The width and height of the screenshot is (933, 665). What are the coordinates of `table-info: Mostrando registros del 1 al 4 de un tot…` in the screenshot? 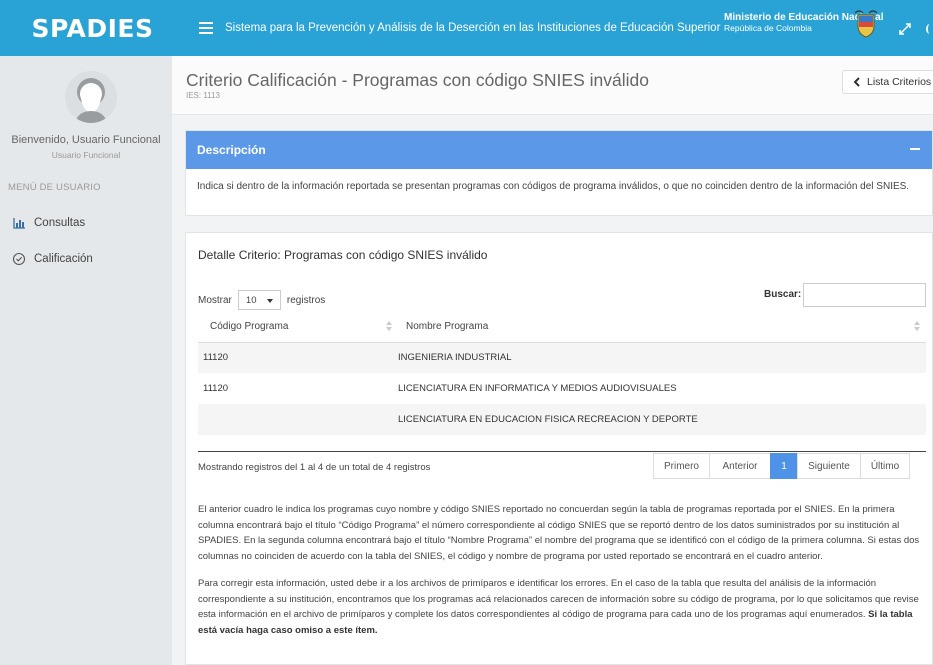 It's located at (314, 467).